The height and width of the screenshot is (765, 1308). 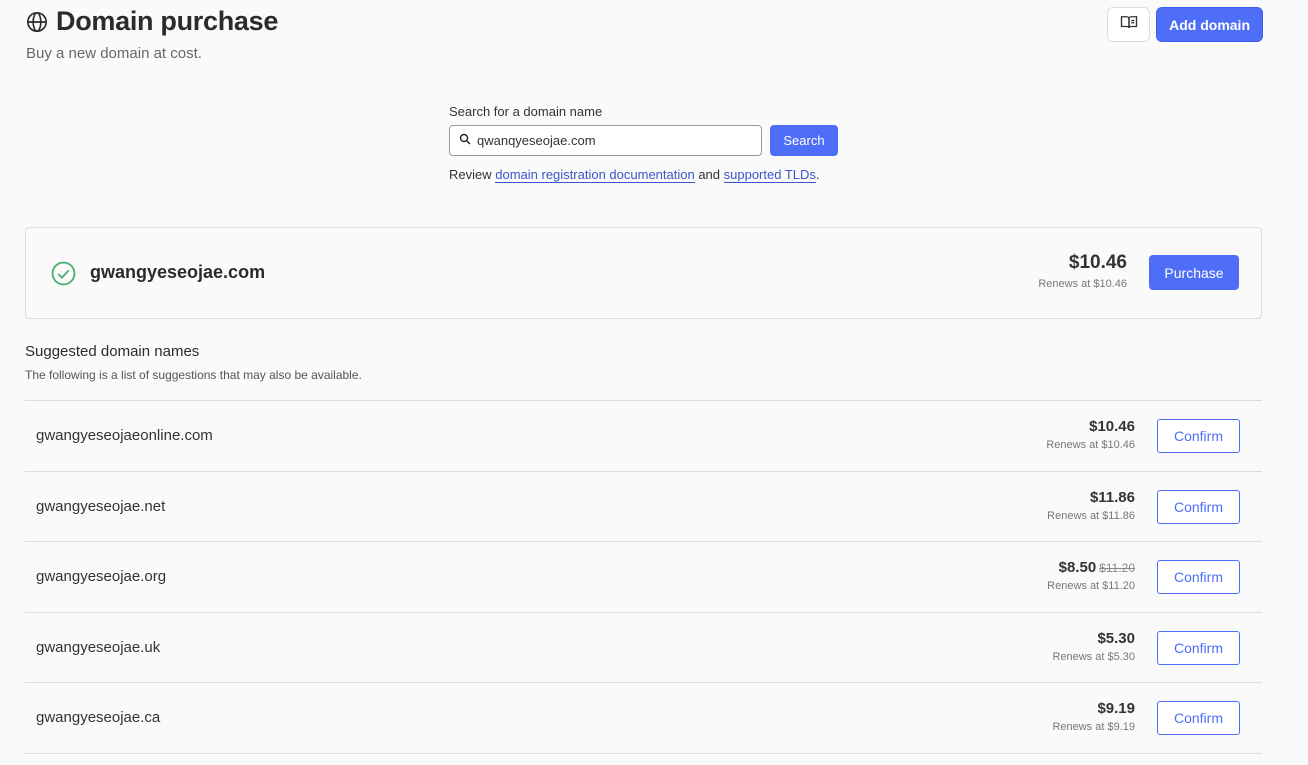 What do you see at coordinates (526, 111) in the screenshot?
I see `search-label: Search for a domain name` at bounding box center [526, 111].